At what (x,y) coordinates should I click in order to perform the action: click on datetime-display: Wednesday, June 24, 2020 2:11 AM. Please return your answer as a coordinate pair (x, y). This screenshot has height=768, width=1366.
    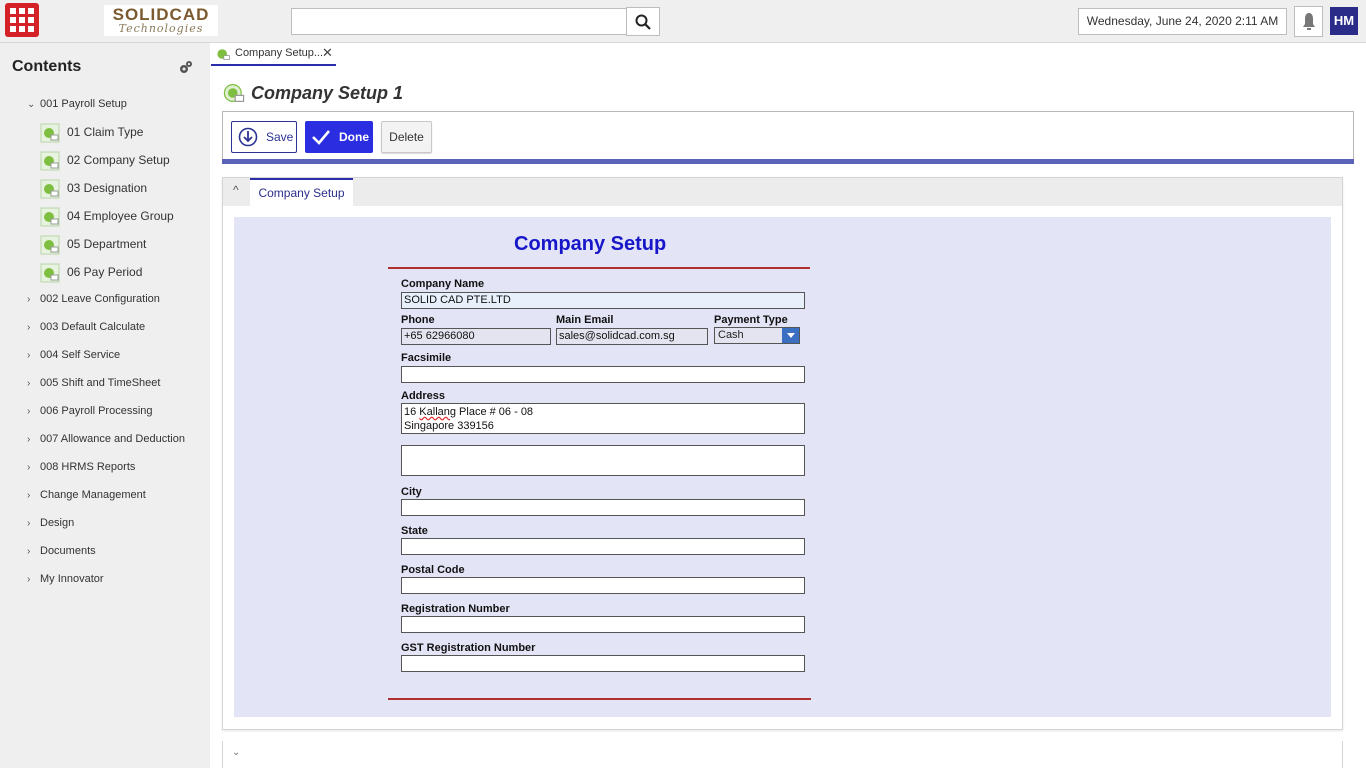
    Looking at the image, I should click on (1182, 21).